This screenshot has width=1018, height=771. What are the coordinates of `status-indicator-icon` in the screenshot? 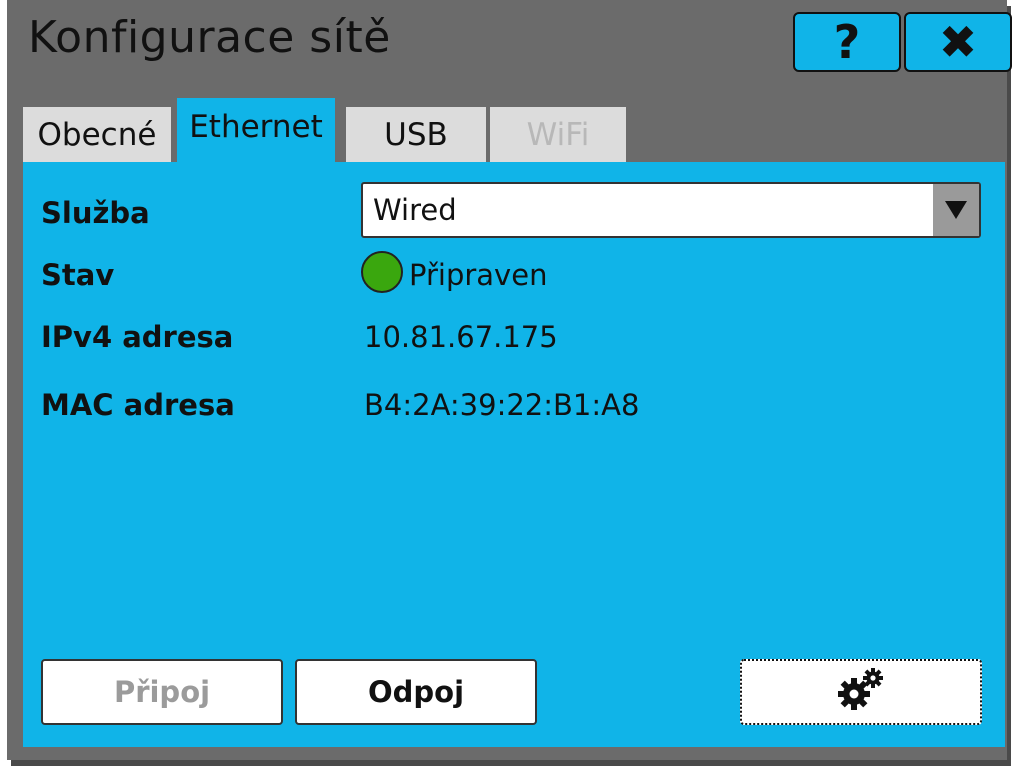 It's located at (382, 272).